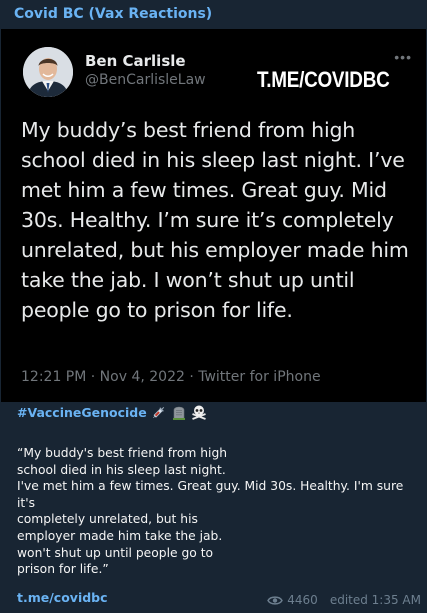  I want to click on avatar-photo, so click(48, 72).